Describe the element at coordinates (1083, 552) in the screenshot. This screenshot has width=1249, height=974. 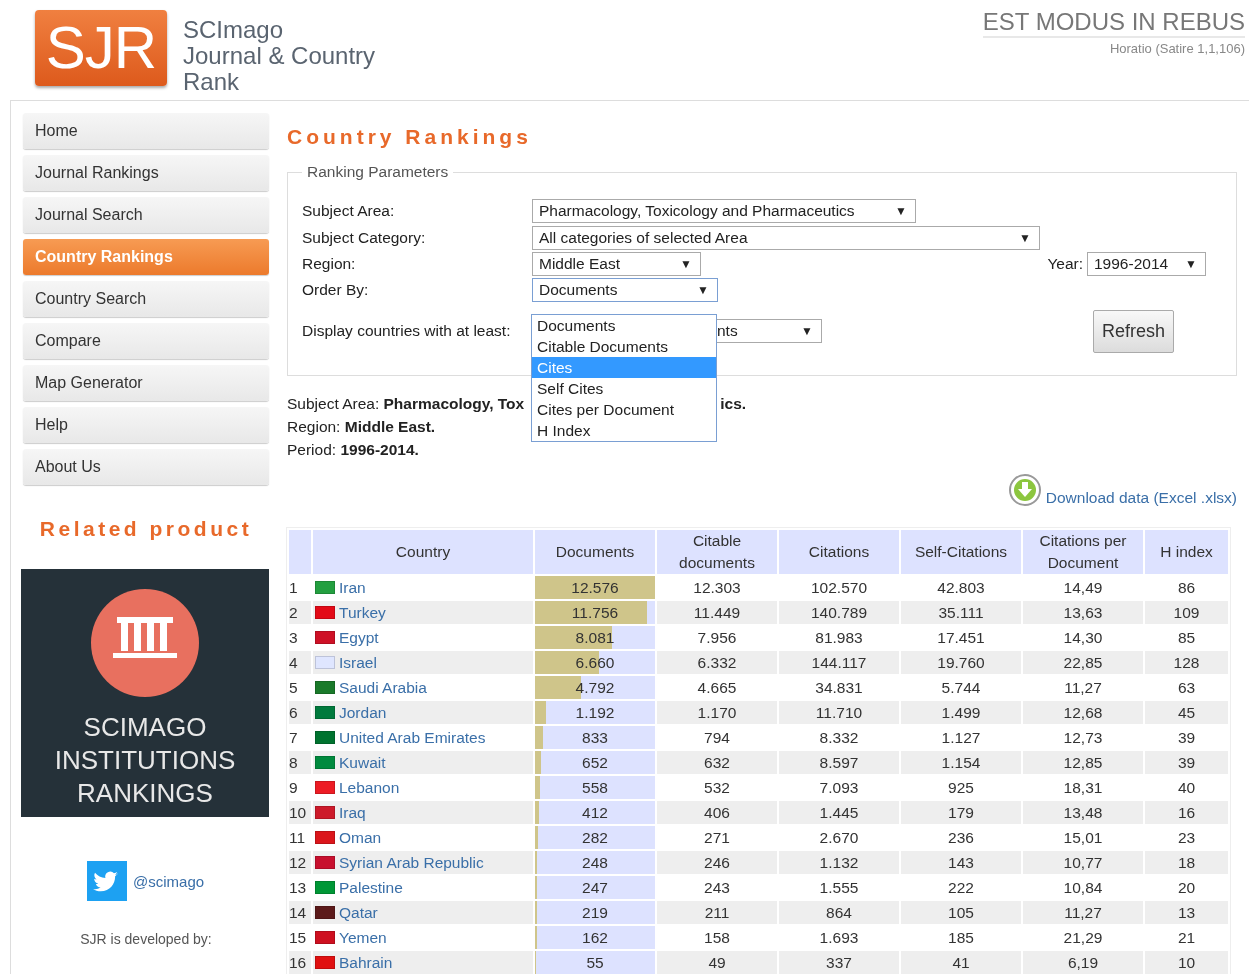
I see `column-header: Citations per Document` at that location.